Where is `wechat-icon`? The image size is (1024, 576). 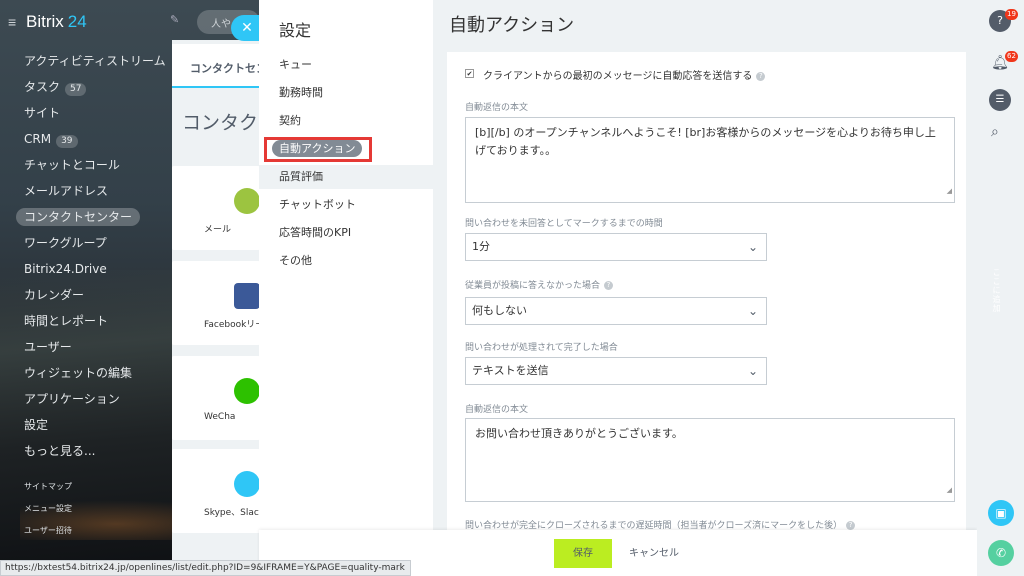
wechat-icon is located at coordinates (247, 391).